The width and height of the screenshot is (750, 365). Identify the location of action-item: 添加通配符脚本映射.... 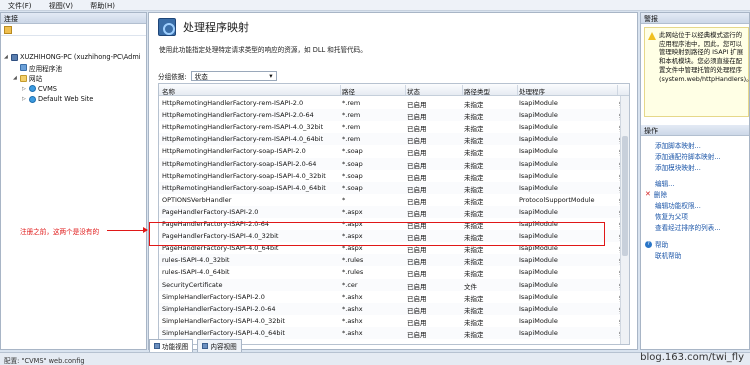
(683, 156).